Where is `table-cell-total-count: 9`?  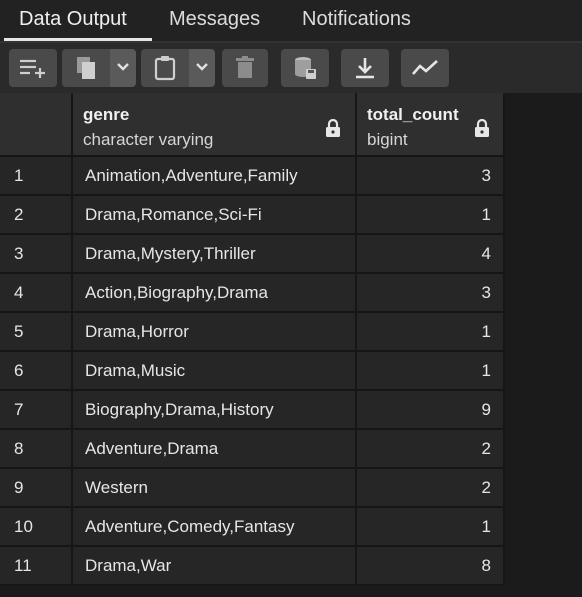 table-cell-total-count: 9 is located at coordinates (431, 410).